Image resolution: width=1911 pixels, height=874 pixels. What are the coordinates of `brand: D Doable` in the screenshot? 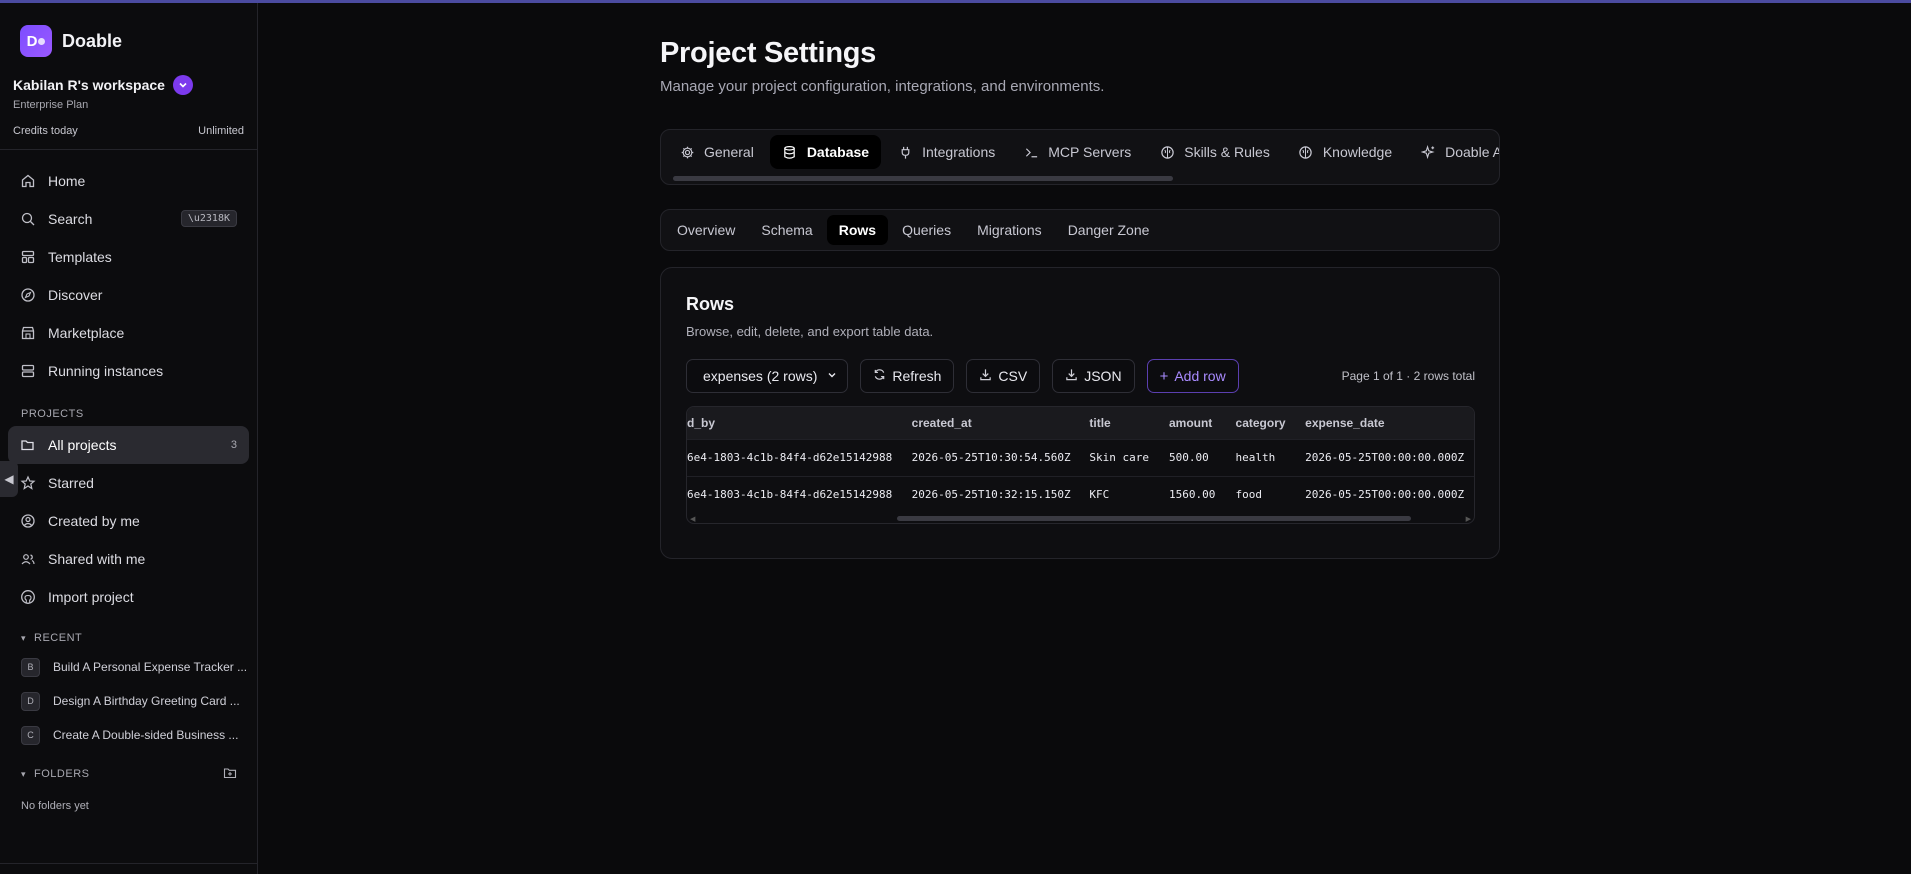 It's located at (128, 31).